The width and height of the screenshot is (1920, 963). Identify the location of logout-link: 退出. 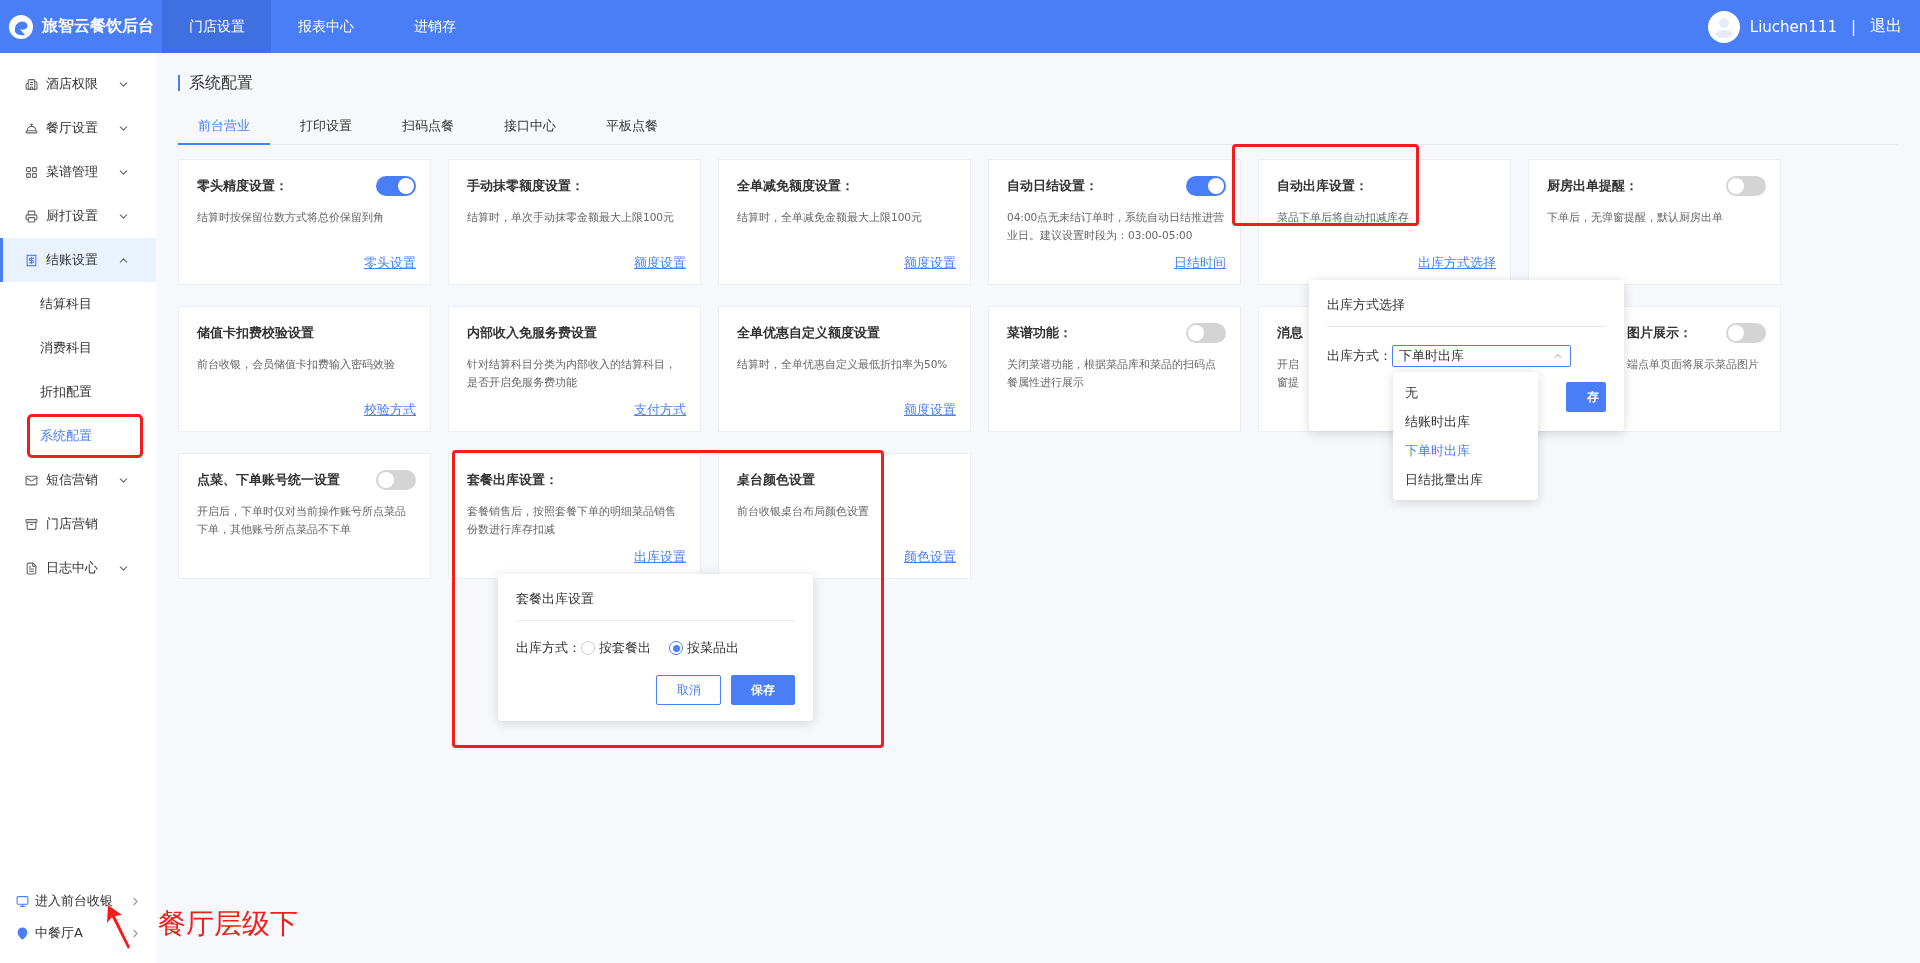
(1886, 26).